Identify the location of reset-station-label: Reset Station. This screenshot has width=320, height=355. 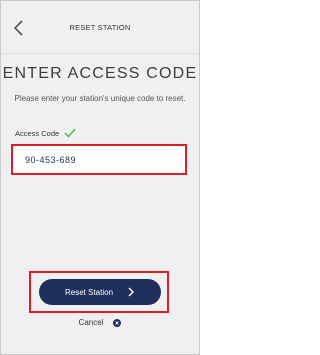
(89, 292).